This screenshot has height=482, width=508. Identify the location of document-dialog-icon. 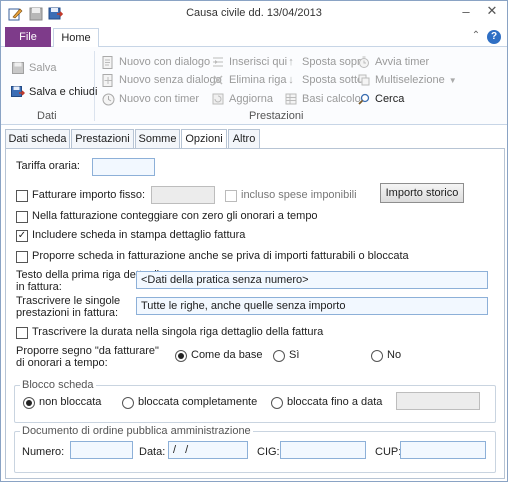
(108, 62).